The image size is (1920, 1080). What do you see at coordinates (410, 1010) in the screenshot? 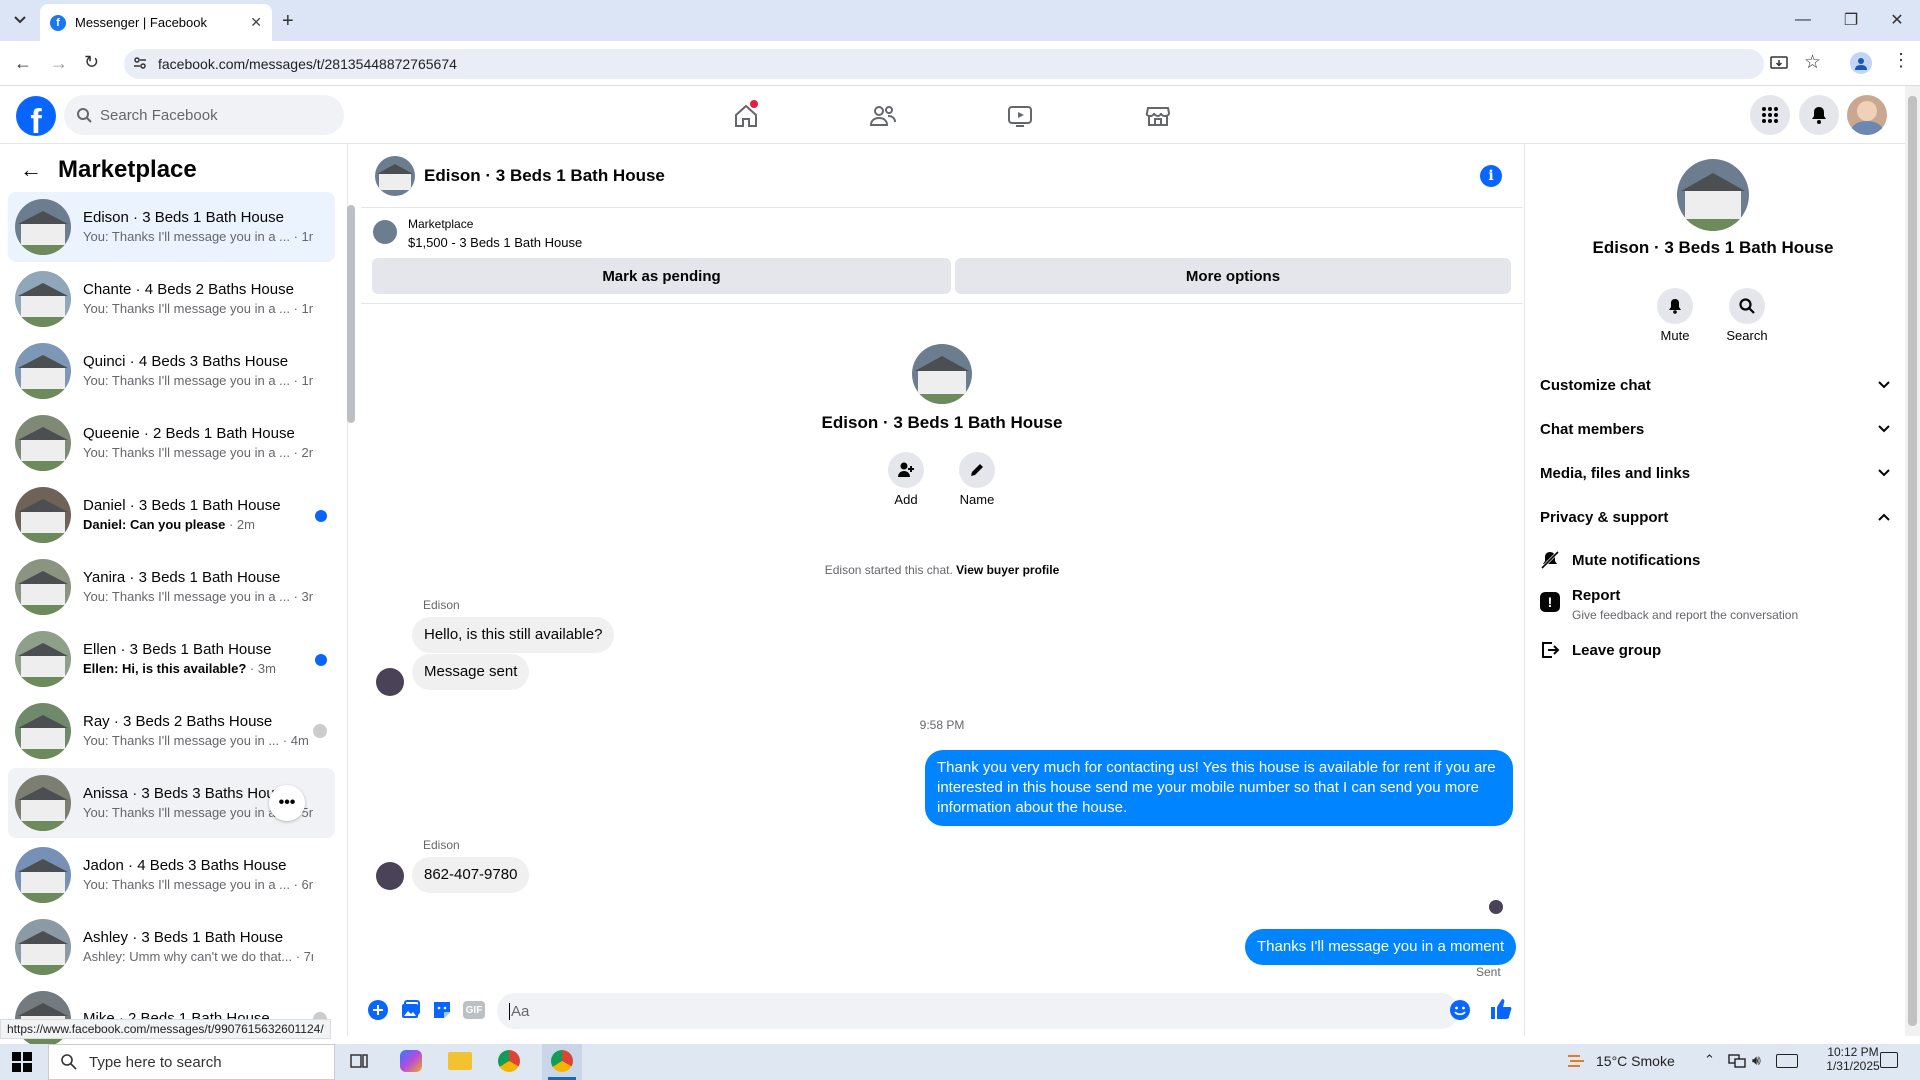
I see `attach-photo-icon` at bounding box center [410, 1010].